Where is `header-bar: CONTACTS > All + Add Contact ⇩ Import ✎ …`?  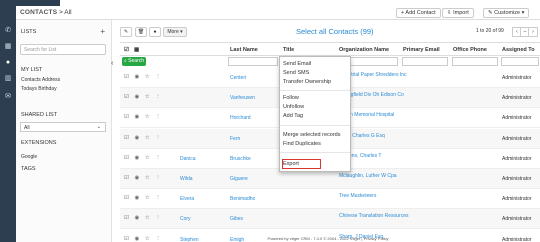
header-bar: CONTACTS > All + Add Contact ⇩ Import ✎ … is located at coordinates (270, 13).